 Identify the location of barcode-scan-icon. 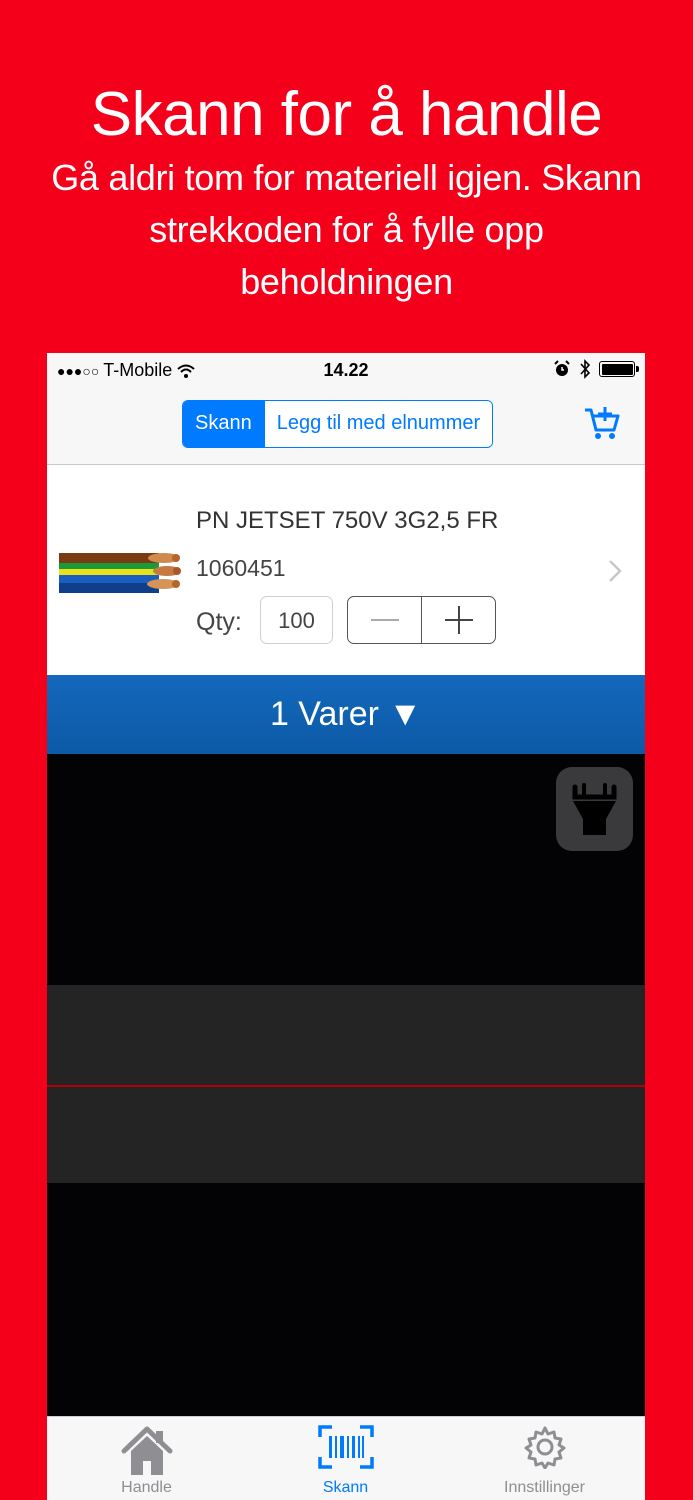
(345, 1447).